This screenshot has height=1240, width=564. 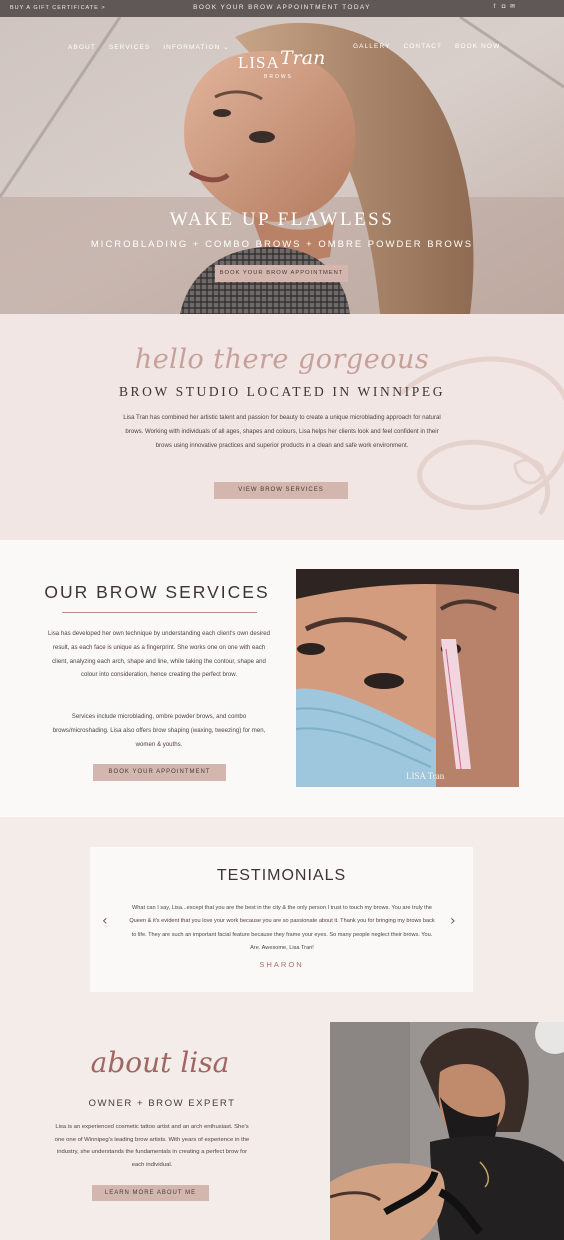 I want to click on instagram-icon: ◘, so click(x=504, y=7).